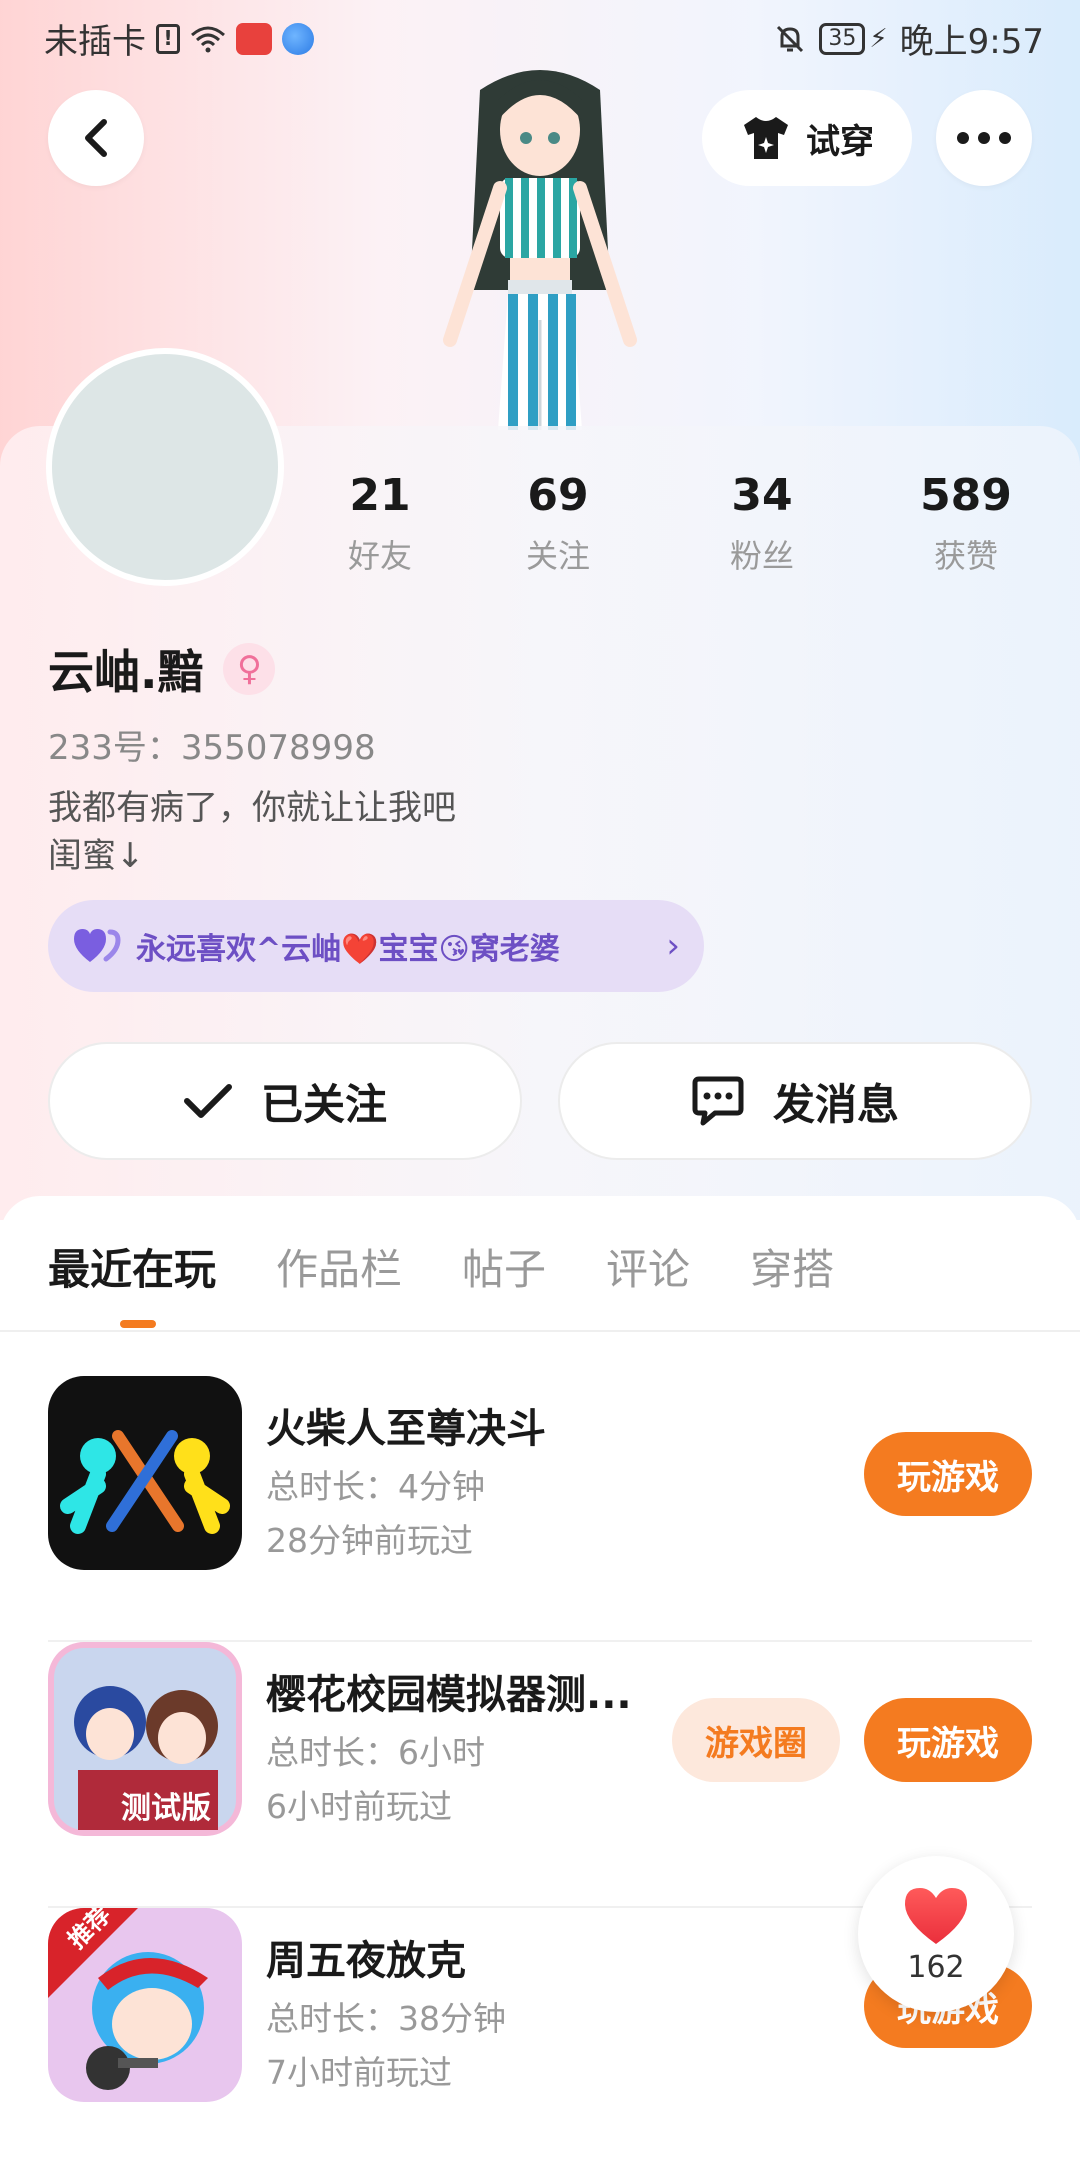 This screenshot has width=1080, height=2160. What do you see at coordinates (165, 467) in the screenshot?
I see `avatar` at bounding box center [165, 467].